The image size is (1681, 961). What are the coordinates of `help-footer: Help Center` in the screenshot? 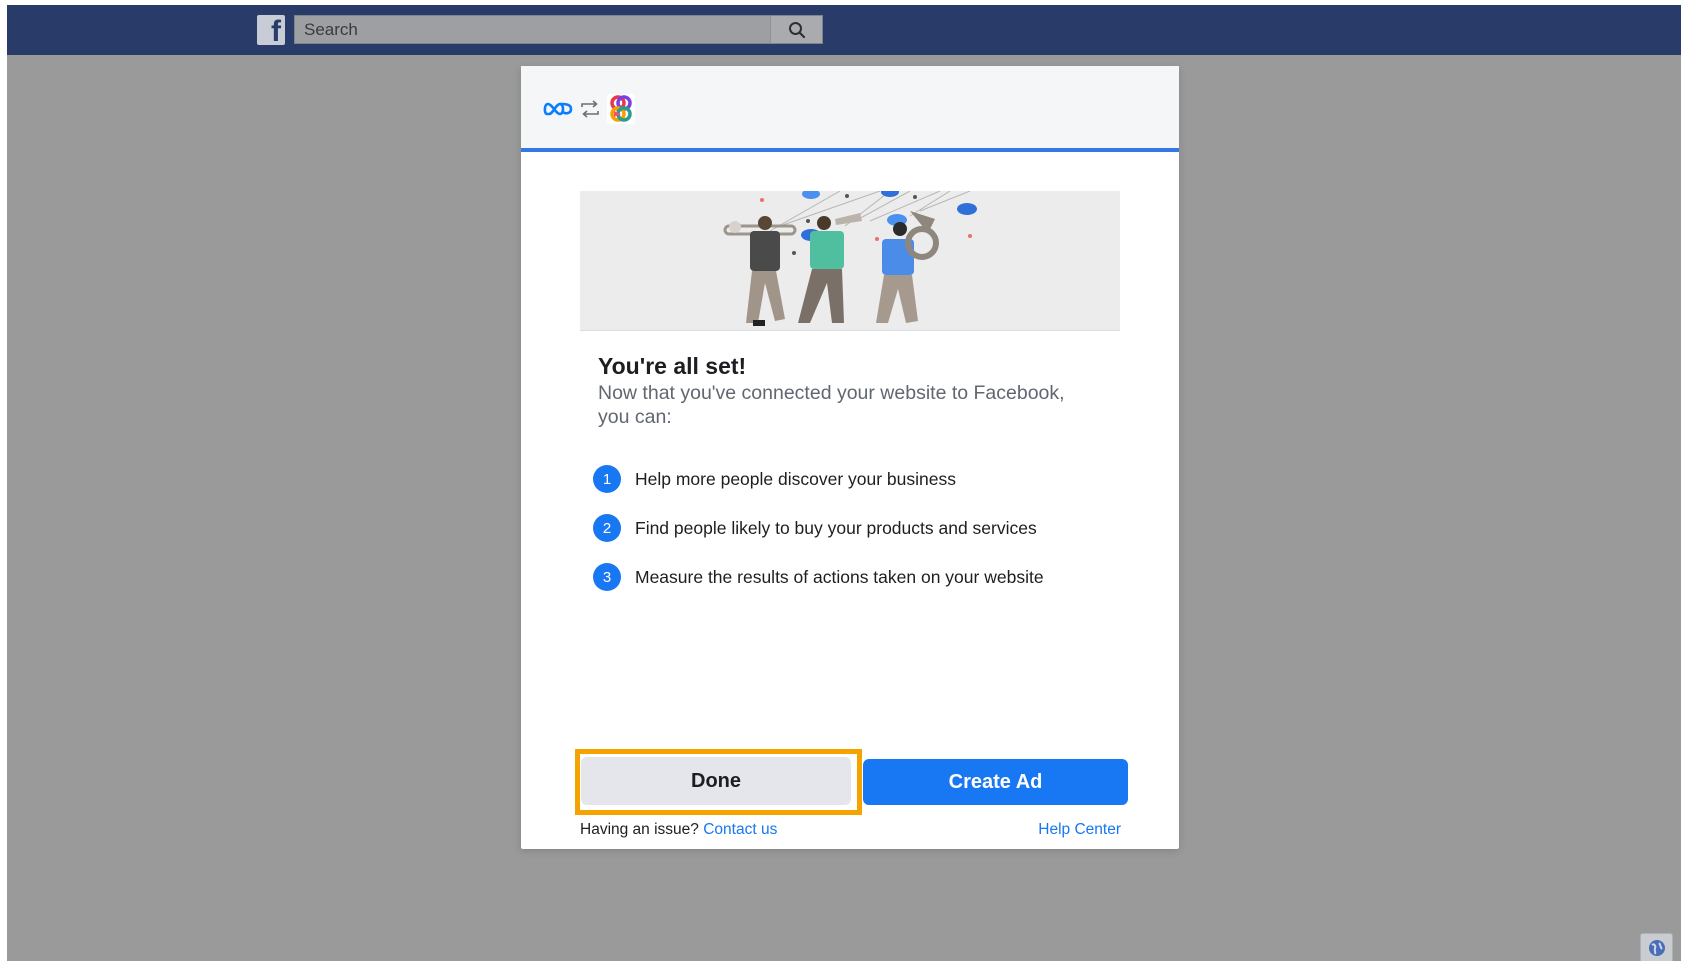 It's located at (1079, 830).